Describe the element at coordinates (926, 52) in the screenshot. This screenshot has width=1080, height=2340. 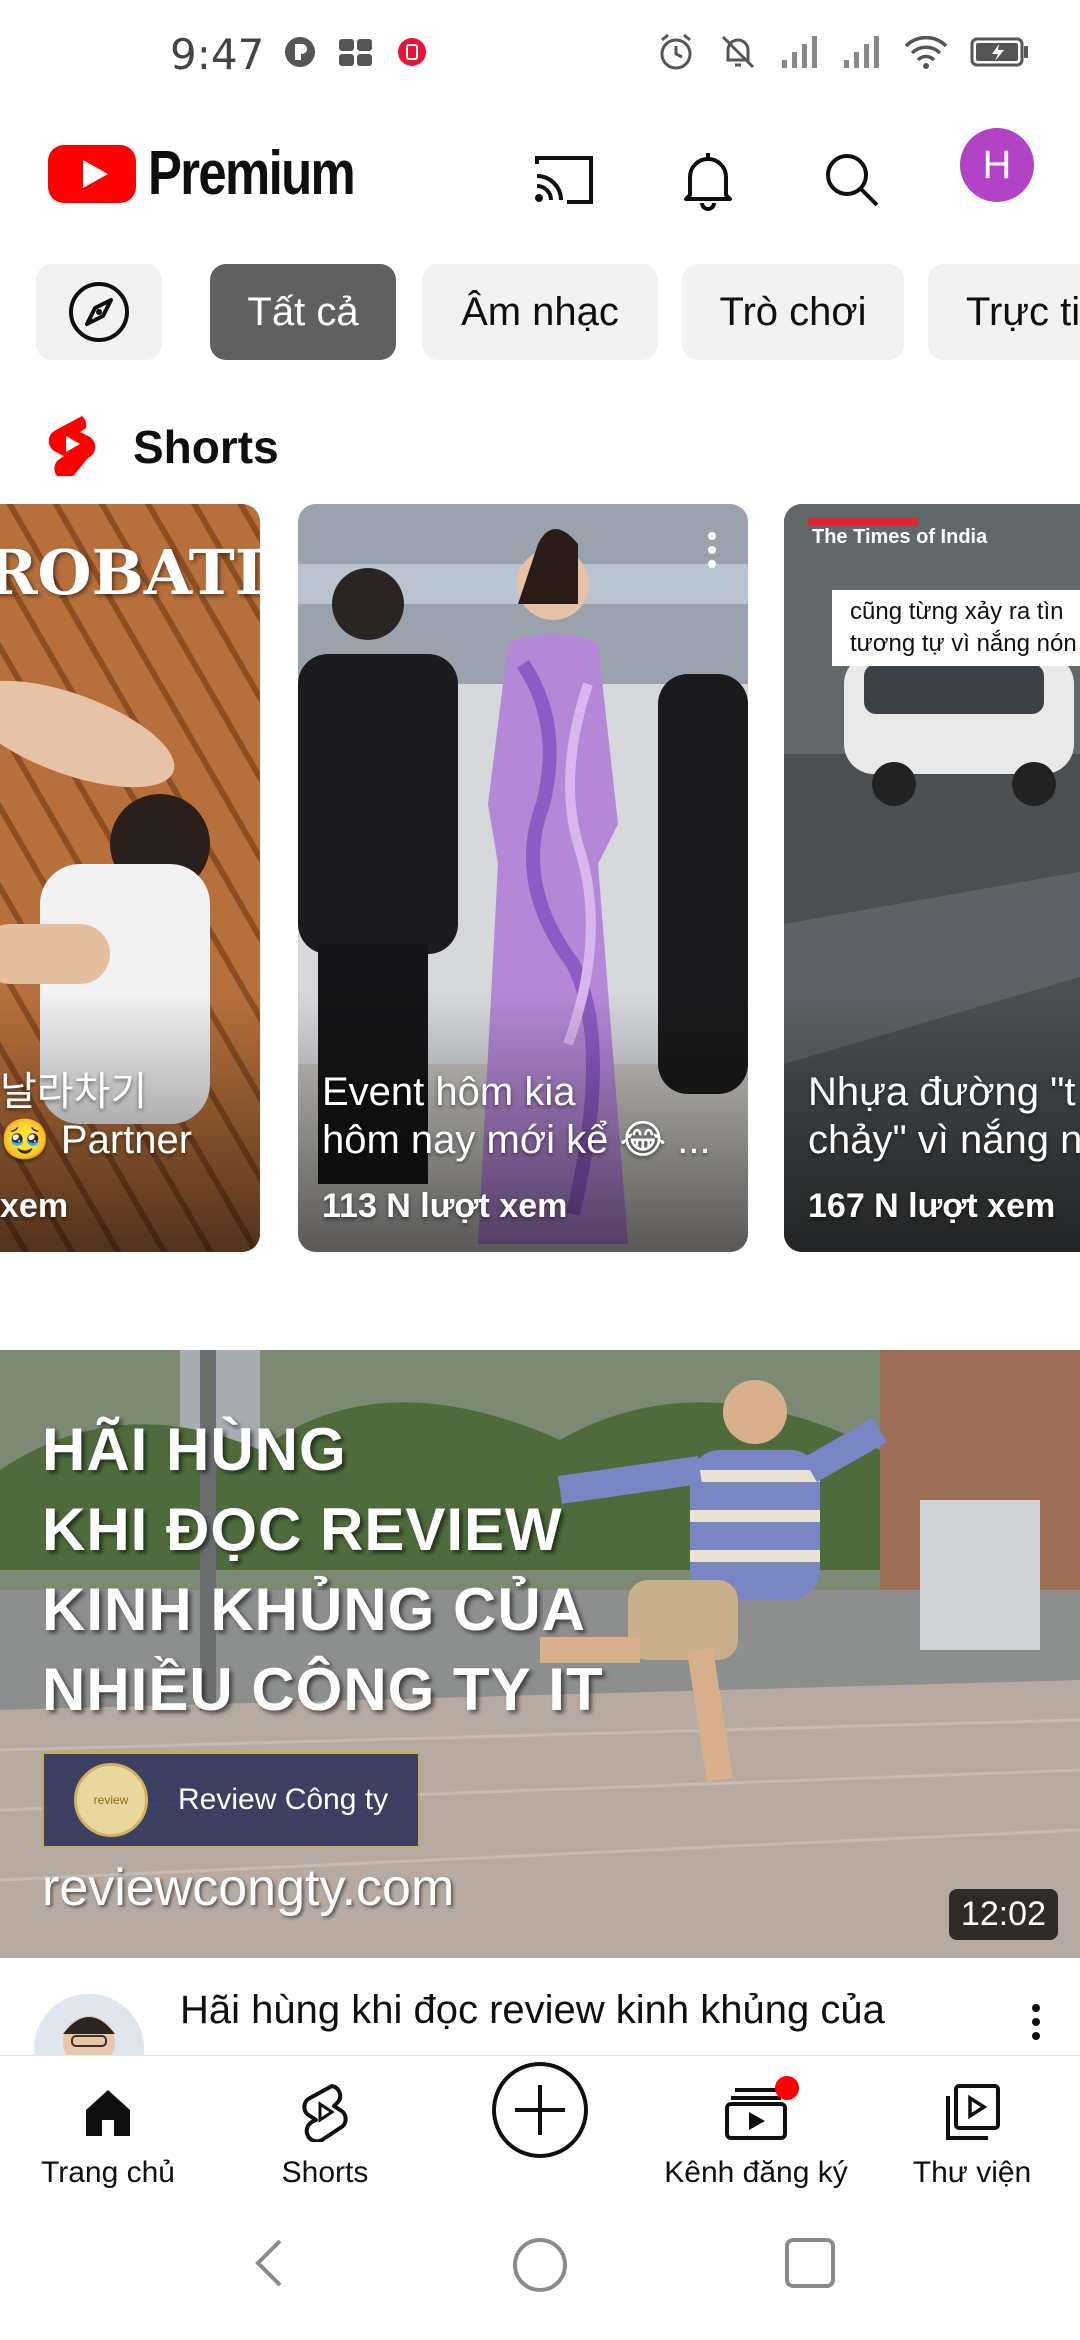
I see `wifi-icon` at that location.